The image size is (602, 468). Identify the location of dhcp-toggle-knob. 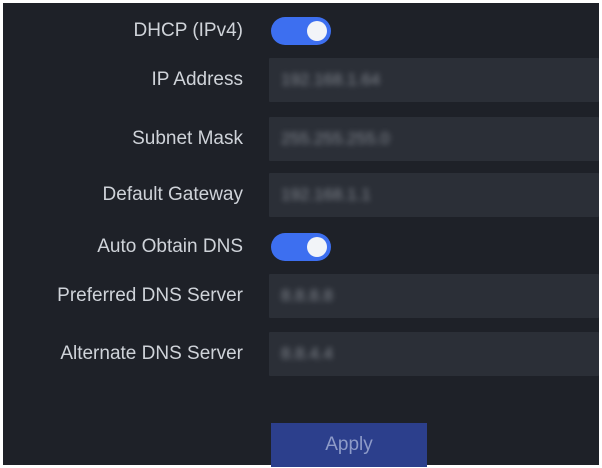
(317, 31).